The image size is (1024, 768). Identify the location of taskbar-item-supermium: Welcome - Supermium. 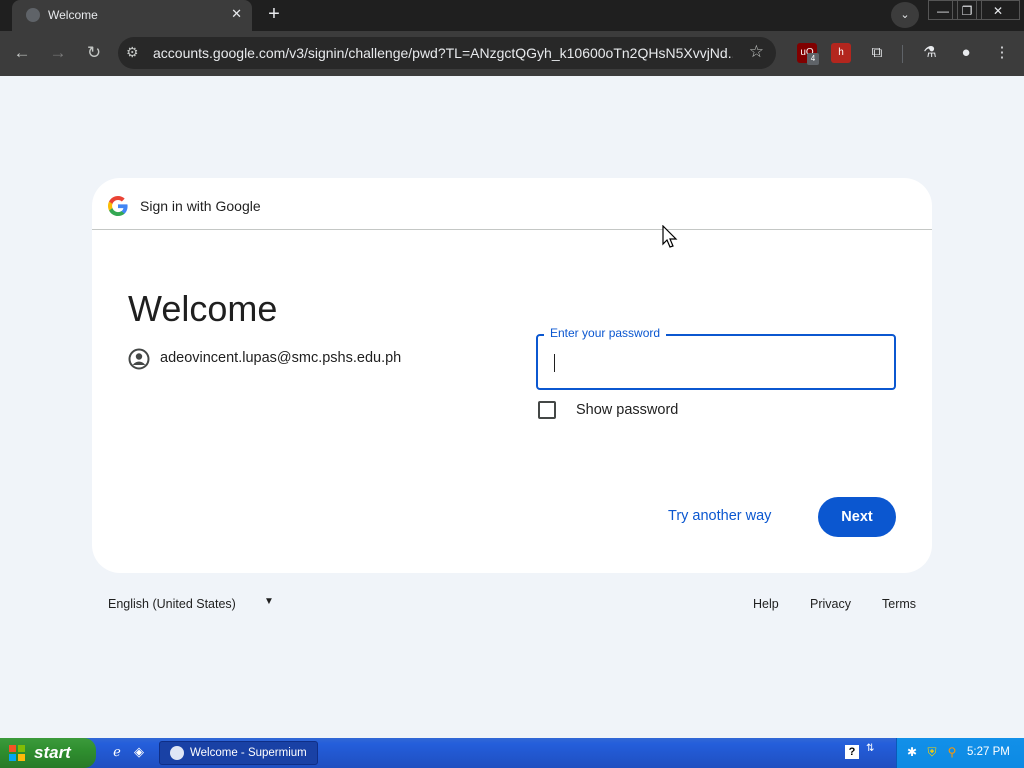
(238, 753).